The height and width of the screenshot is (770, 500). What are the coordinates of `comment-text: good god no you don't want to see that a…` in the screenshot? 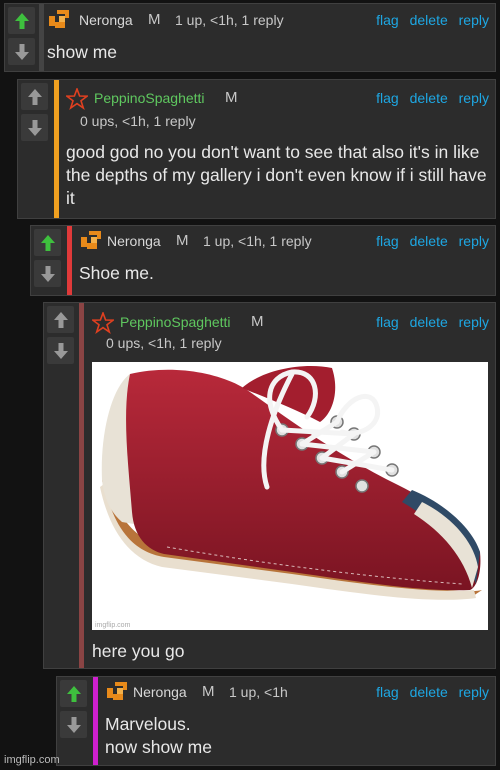 It's located at (276, 175).